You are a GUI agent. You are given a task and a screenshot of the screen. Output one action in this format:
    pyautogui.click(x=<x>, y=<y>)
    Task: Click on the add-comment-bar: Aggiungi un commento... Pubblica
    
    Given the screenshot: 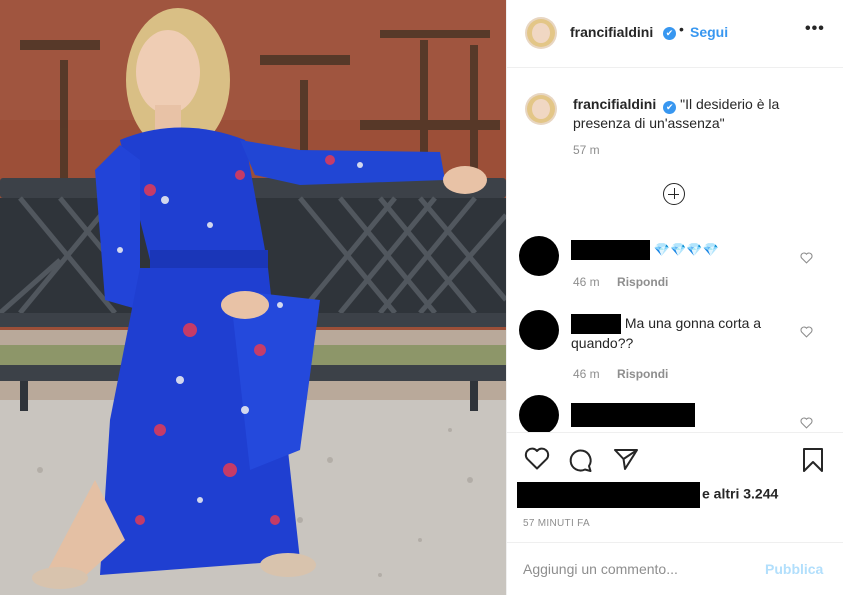 What is the action you would take?
    pyautogui.click(x=675, y=568)
    